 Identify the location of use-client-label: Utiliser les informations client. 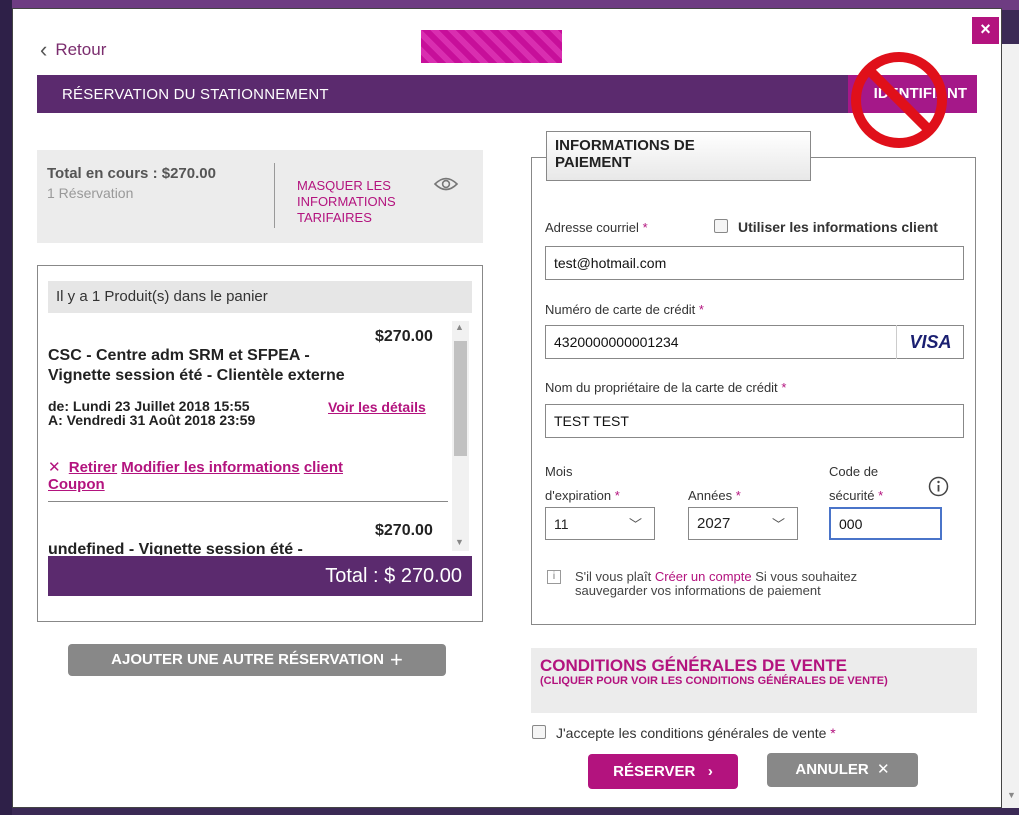
(838, 227).